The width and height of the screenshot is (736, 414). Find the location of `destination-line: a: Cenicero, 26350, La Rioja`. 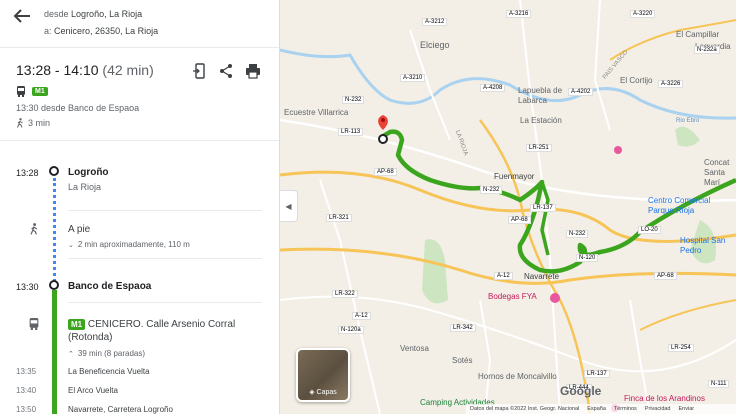

destination-line: a: Cenicero, 26350, La Rioja is located at coordinates (101, 31).